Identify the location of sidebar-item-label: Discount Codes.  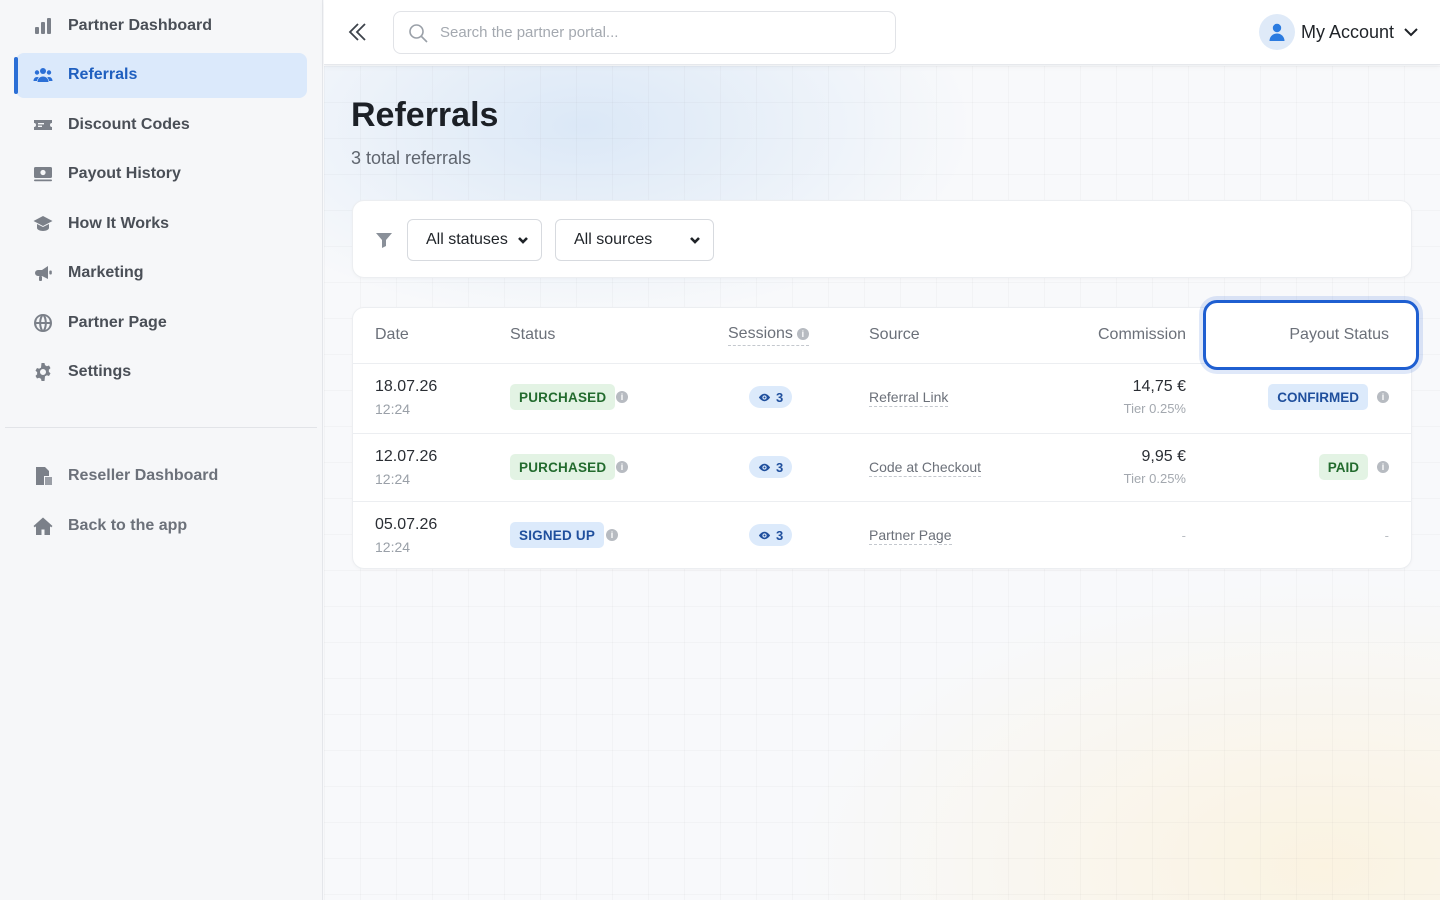
(129, 124).